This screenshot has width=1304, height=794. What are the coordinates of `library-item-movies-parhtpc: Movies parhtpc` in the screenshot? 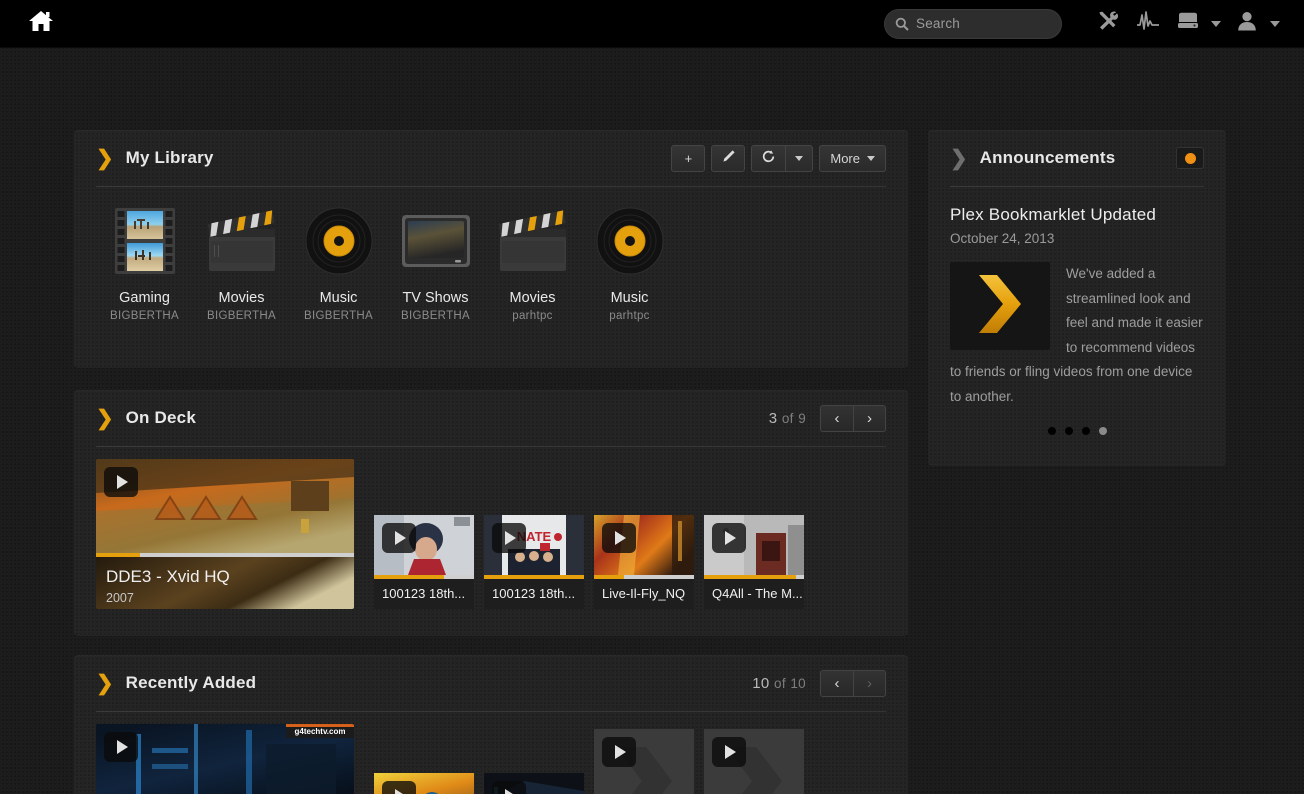 It's located at (532, 263).